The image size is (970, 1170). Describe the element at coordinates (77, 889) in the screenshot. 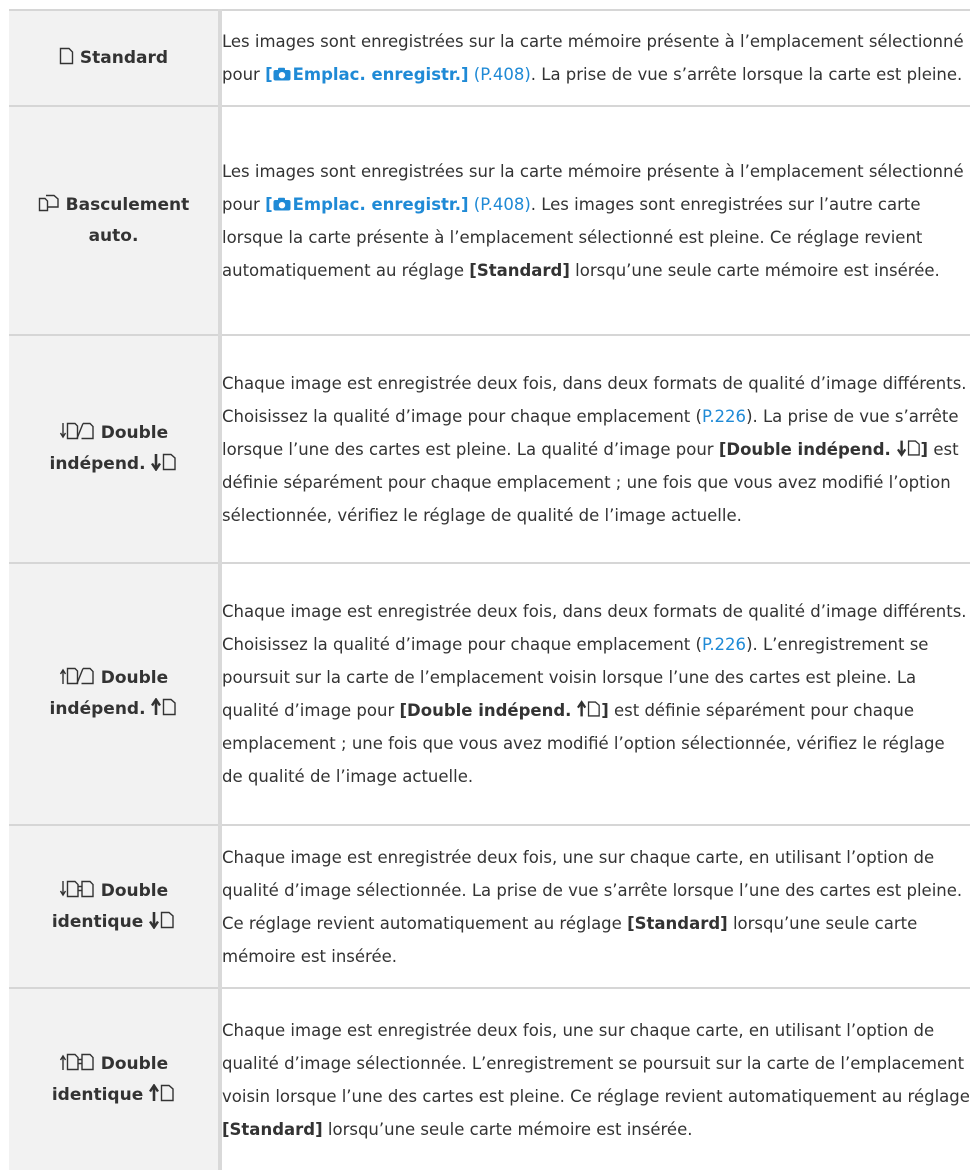

I see `card-dual-identical-down-icon` at that location.